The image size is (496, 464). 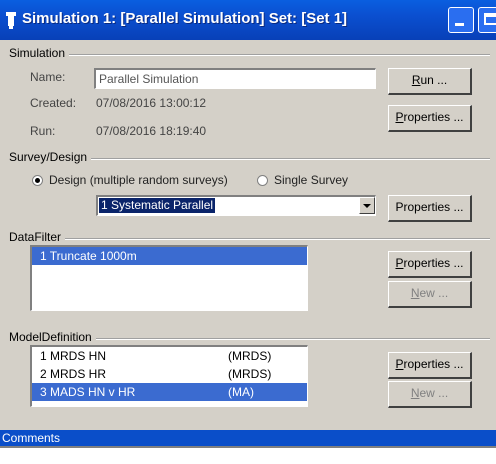 I want to click on datafilter-group-divider, so click(x=249, y=239).